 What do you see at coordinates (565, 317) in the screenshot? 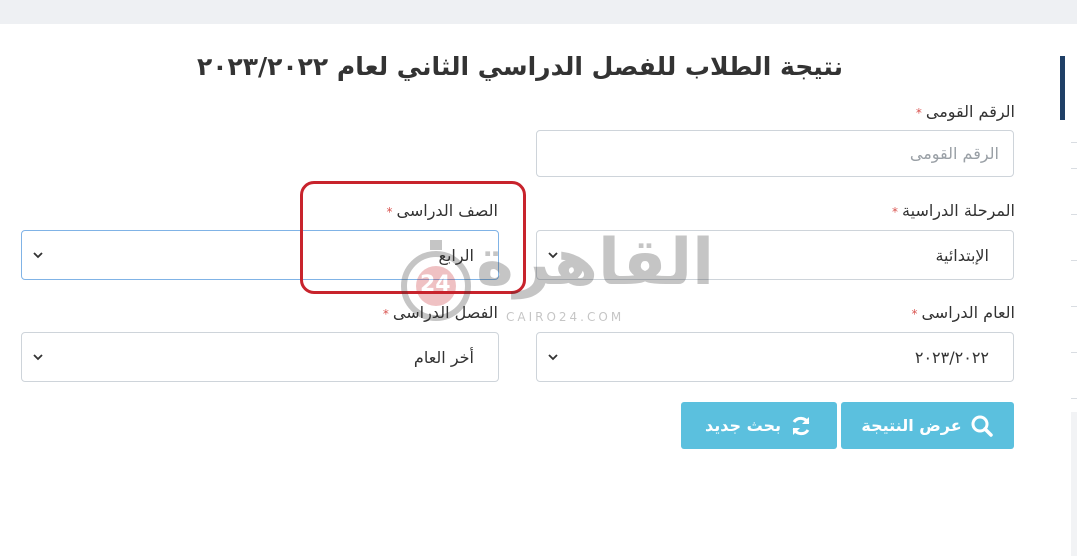
I see `watermark-subtext: CAIRO24.COM` at bounding box center [565, 317].